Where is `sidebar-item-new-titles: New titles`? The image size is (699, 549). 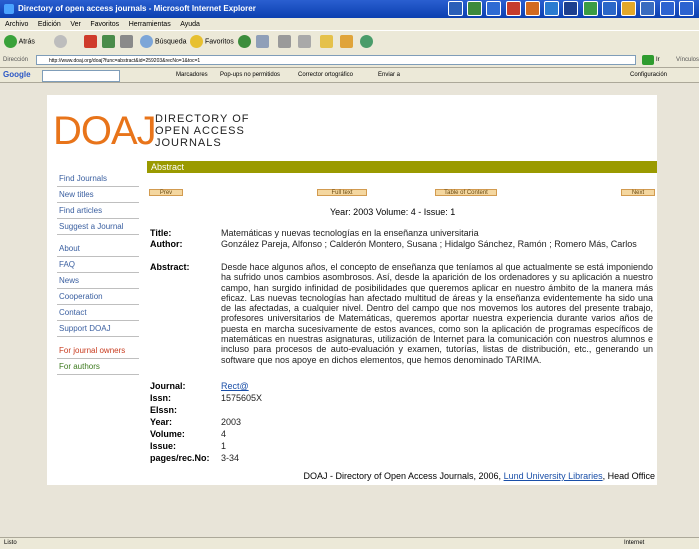
sidebar-item-new-titles: New titles is located at coordinates (98, 195).